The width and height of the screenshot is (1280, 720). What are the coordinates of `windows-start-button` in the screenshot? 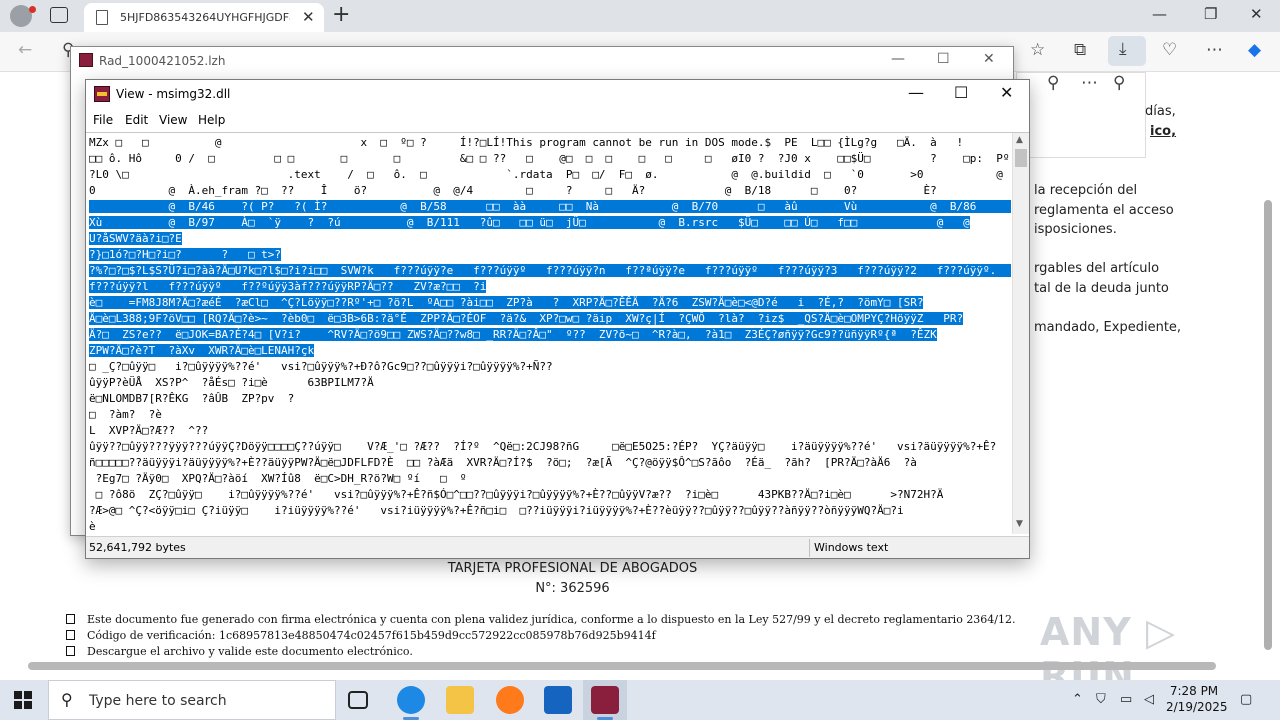 It's located at (23, 700).